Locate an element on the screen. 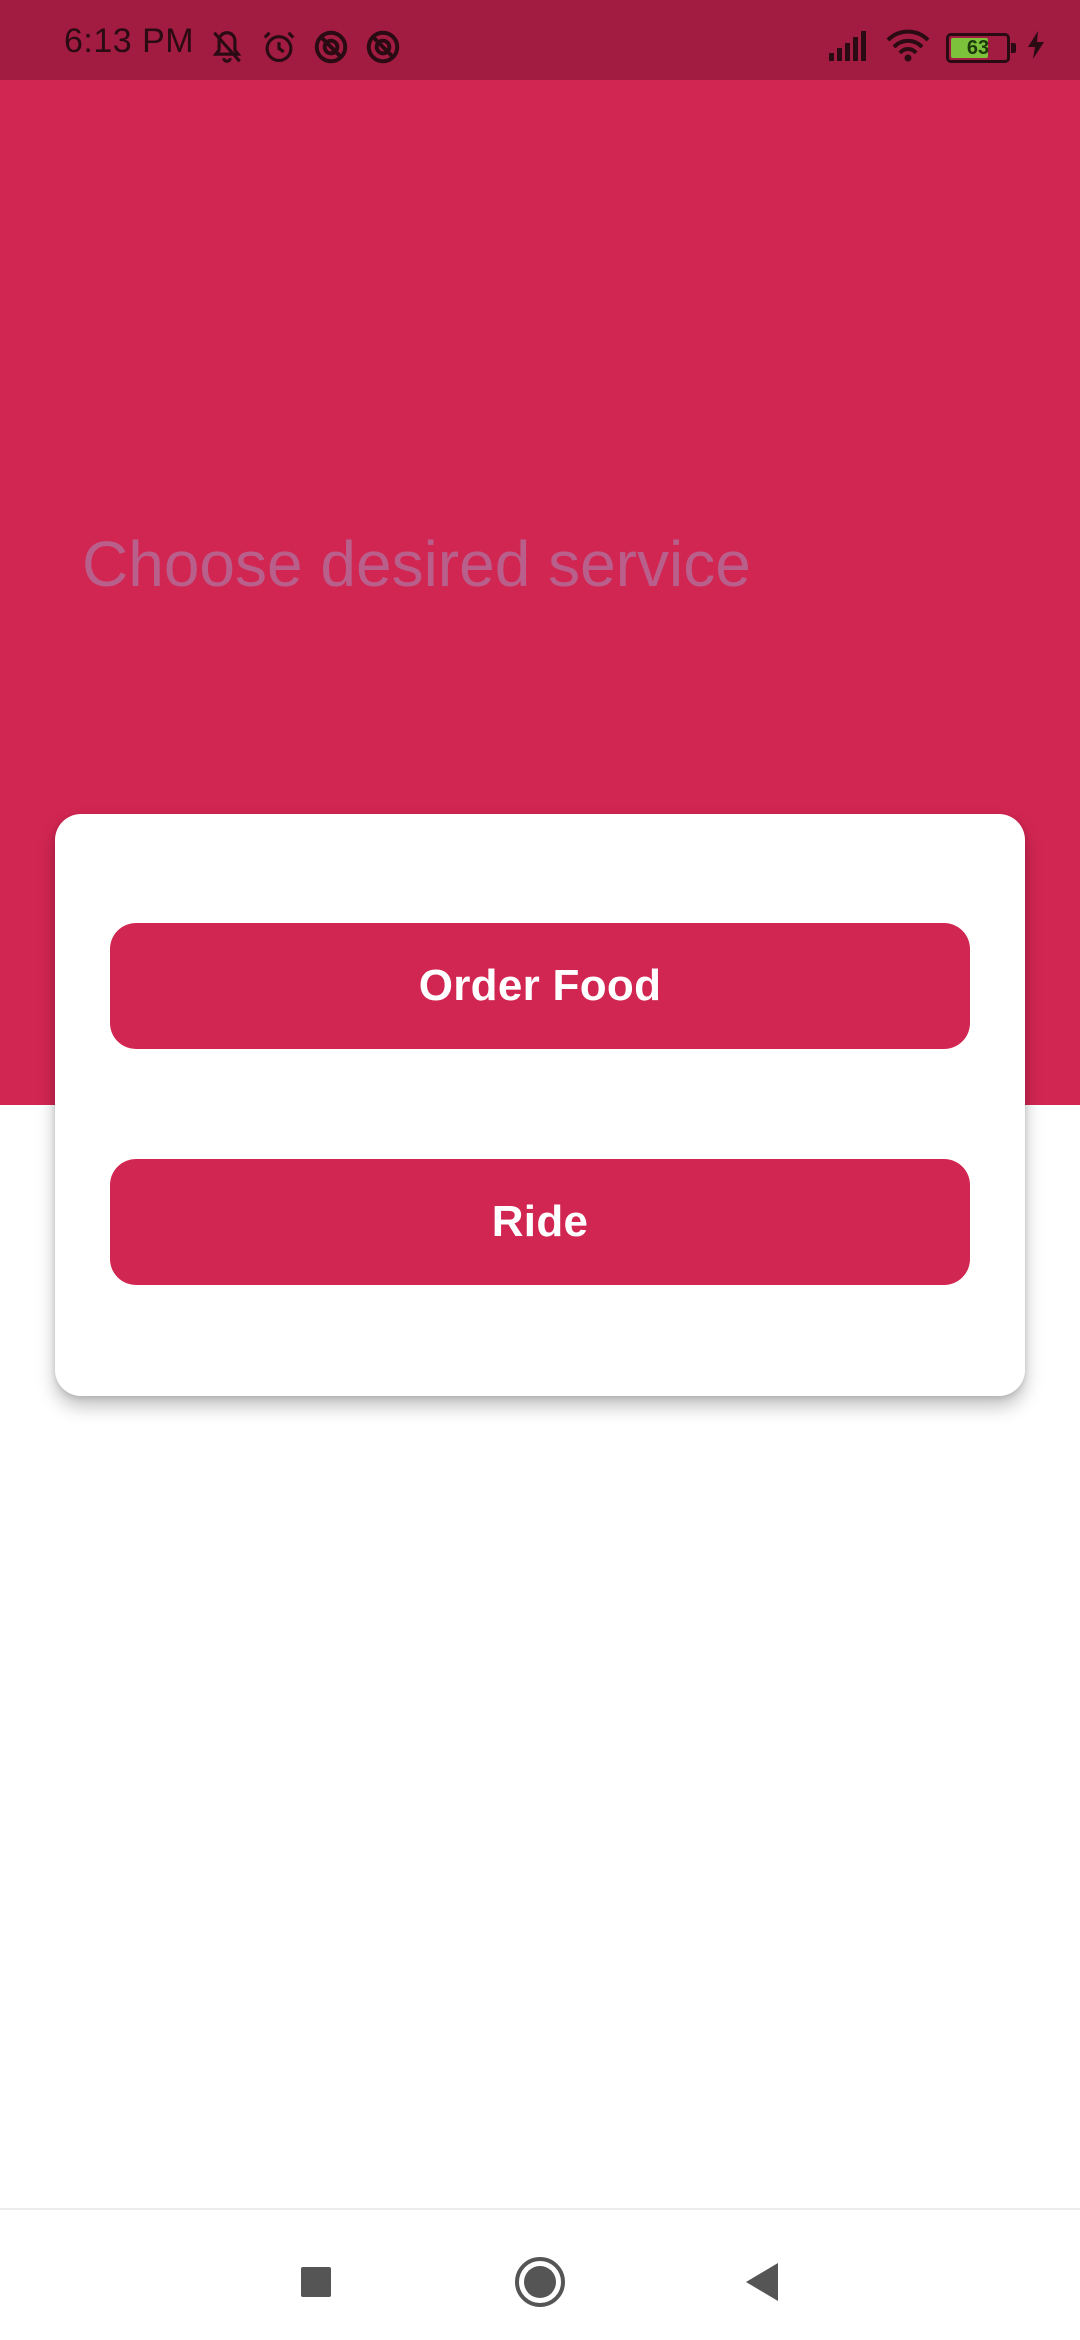 The width and height of the screenshot is (1080, 2340). navigation-bar is located at coordinates (540, 2274).